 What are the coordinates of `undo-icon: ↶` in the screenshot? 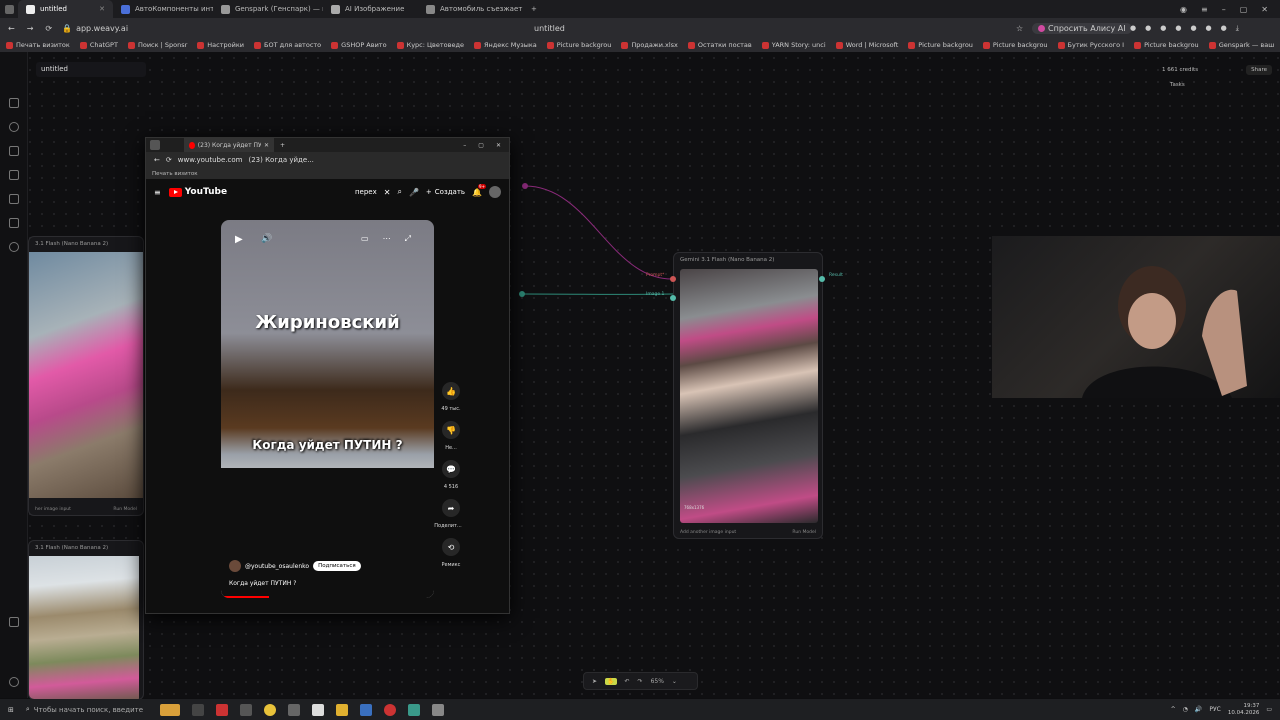 It's located at (627, 681).